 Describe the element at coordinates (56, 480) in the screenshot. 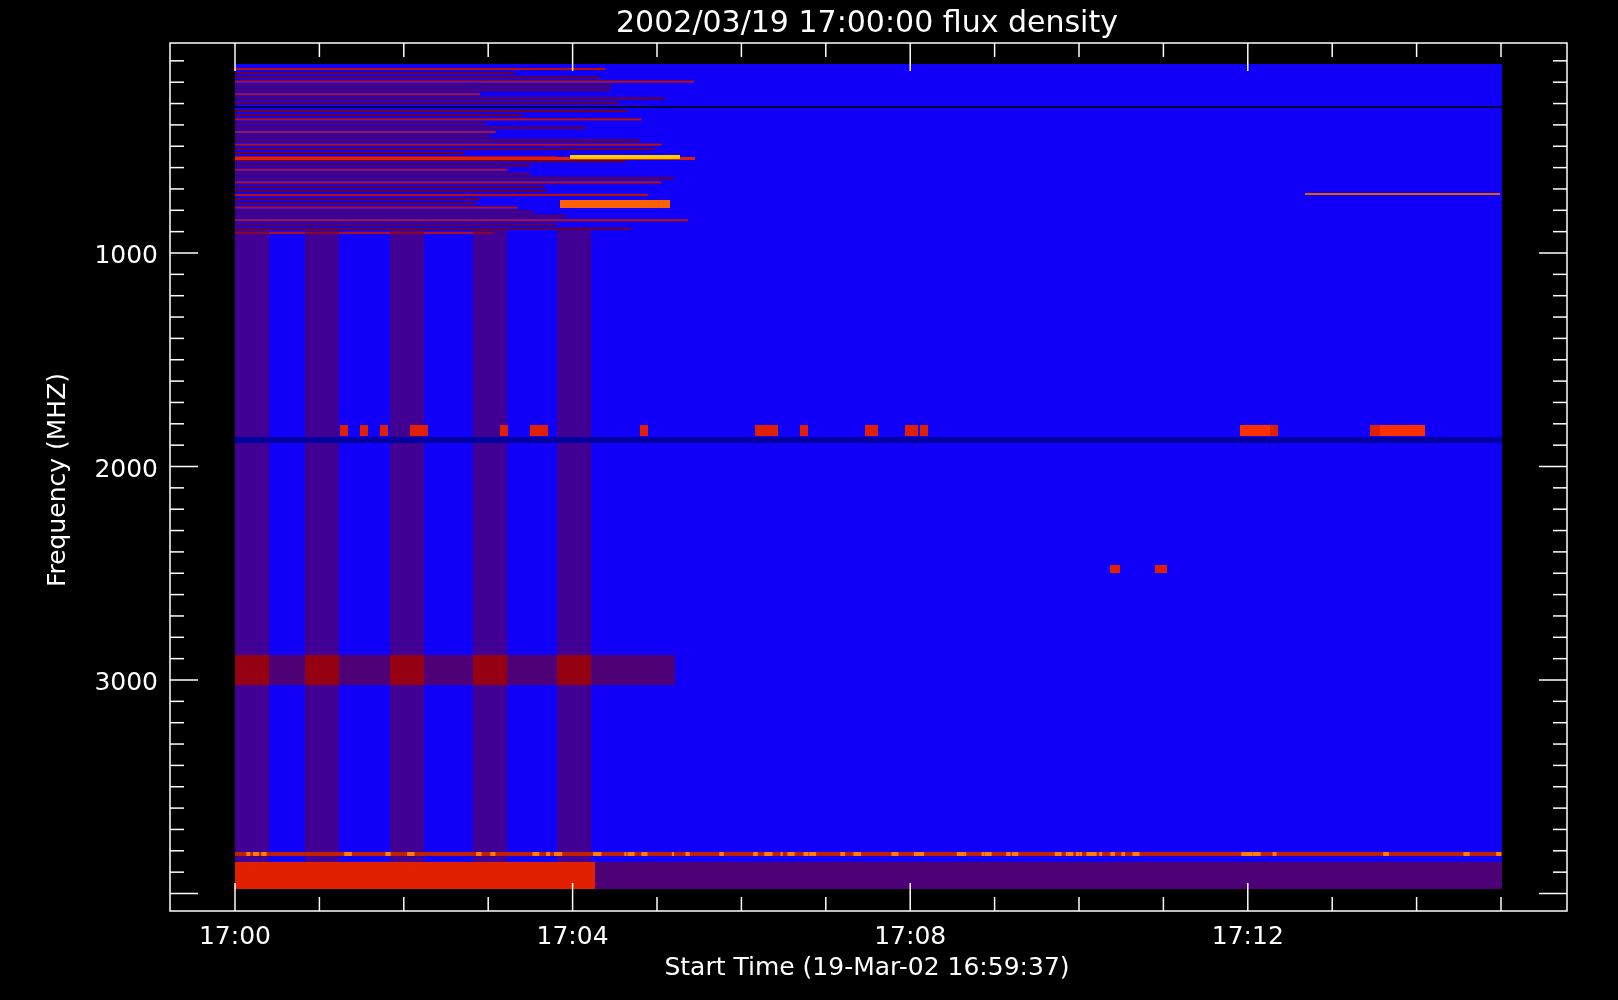

I see `y-axis-title: Frequency (MHZ)` at that location.